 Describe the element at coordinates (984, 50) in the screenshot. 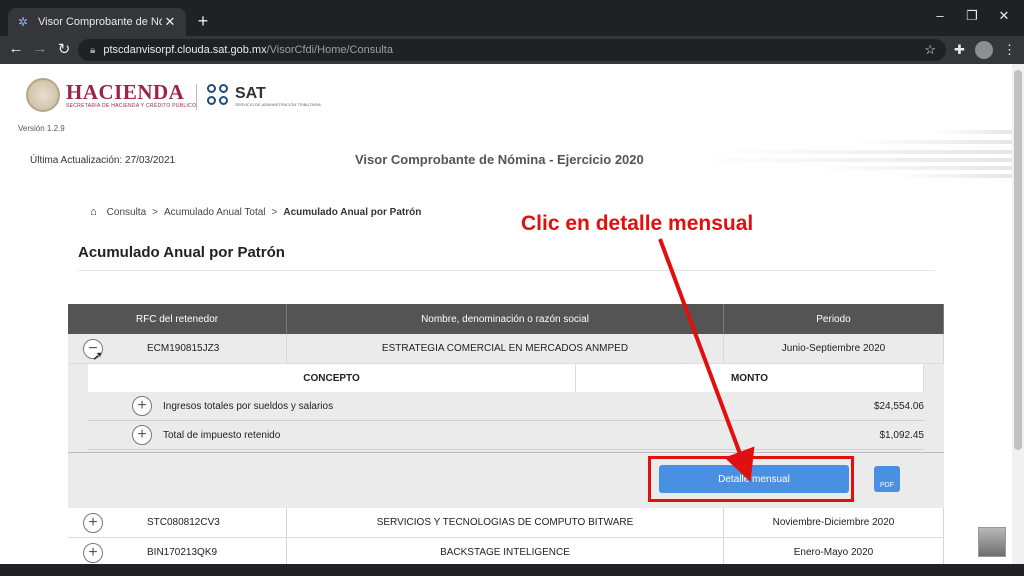

I see `profile-avatar` at that location.